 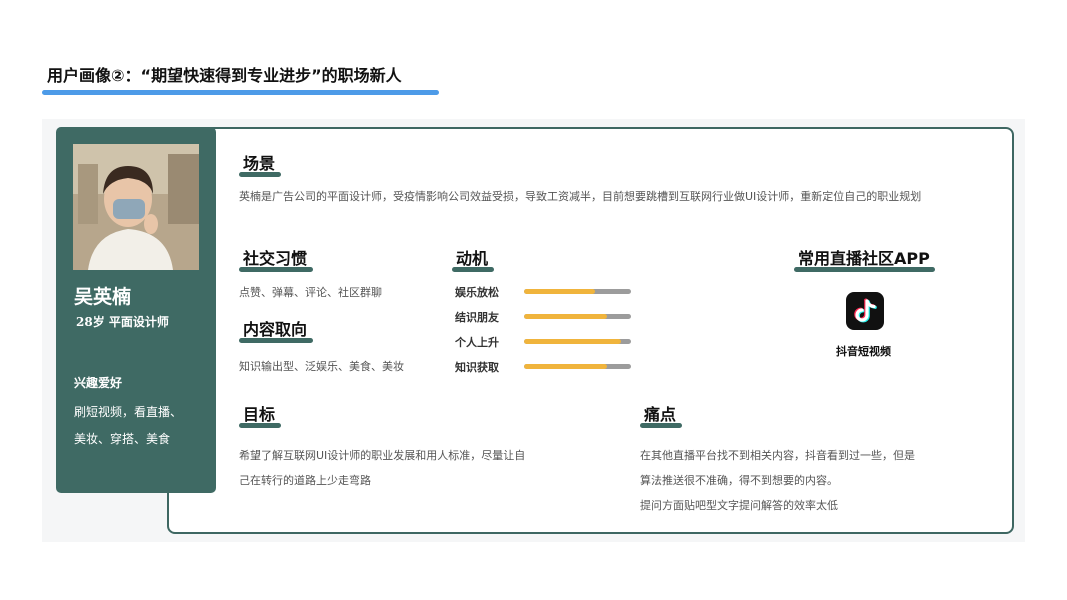 What do you see at coordinates (661, 425) in the screenshot?
I see `pain-underline` at bounding box center [661, 425].